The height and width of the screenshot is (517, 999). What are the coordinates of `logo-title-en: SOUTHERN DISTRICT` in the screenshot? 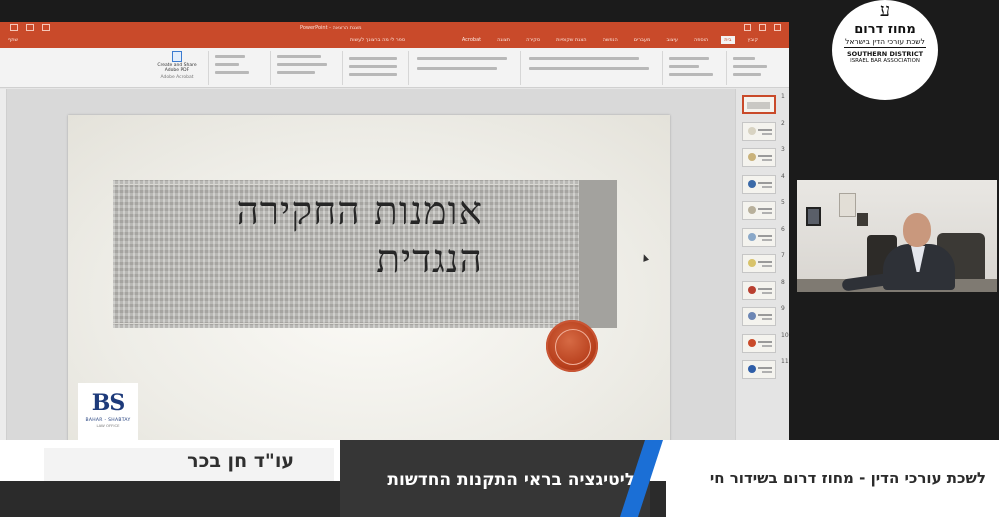 It's located at (885, 54).